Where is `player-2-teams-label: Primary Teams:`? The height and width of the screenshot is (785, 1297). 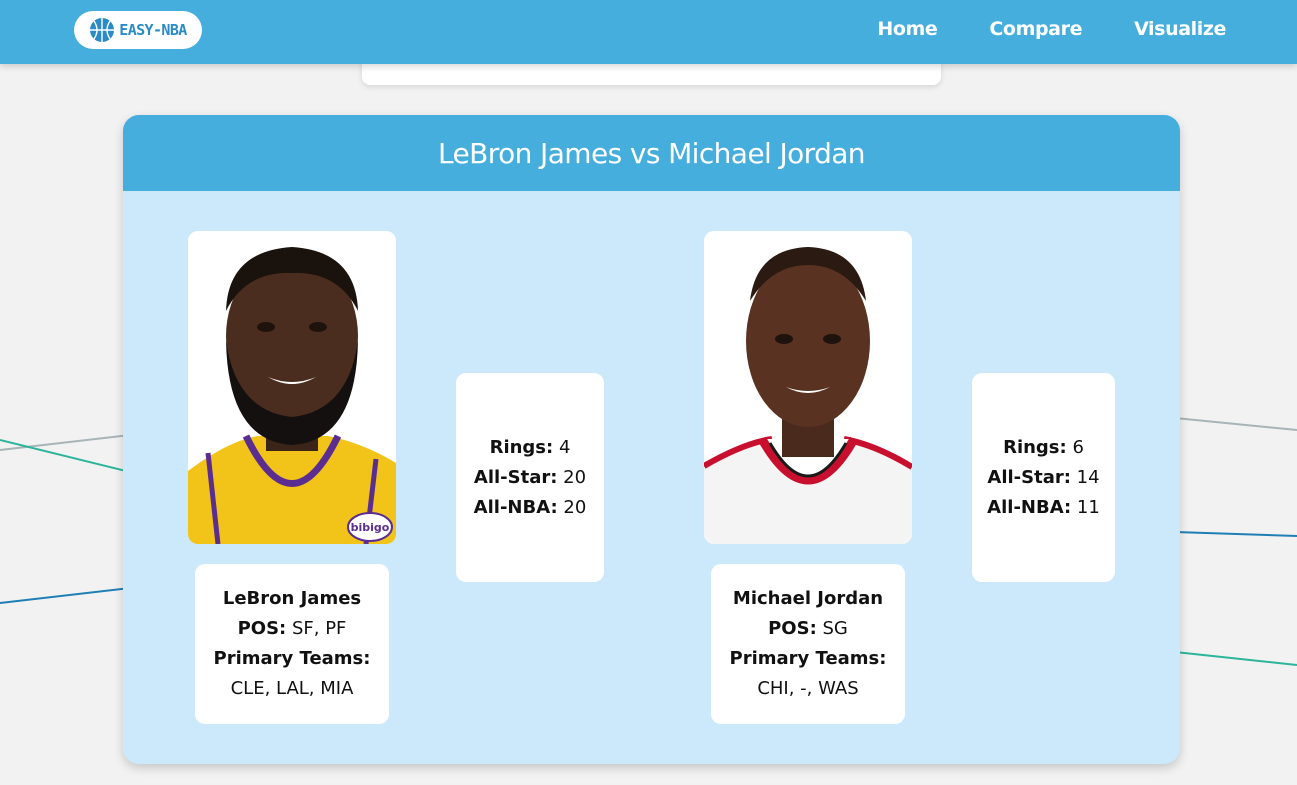 player-2-teams-label: Primary Teams: is located at coordinates (808, 658).